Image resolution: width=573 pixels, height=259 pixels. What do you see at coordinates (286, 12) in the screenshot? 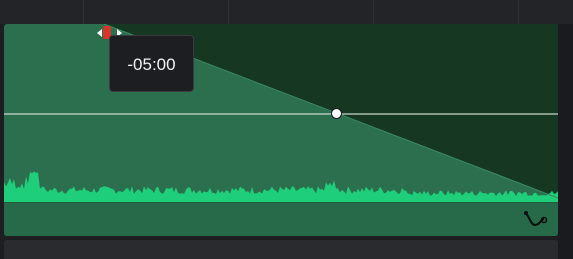
I see `timeline-ruler` at bounding box center [286, 12].